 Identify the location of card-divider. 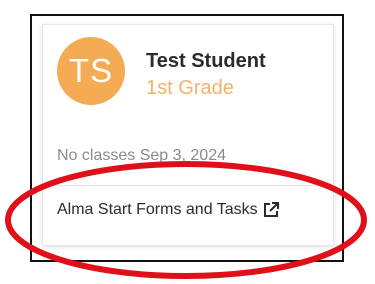
(188, 185).